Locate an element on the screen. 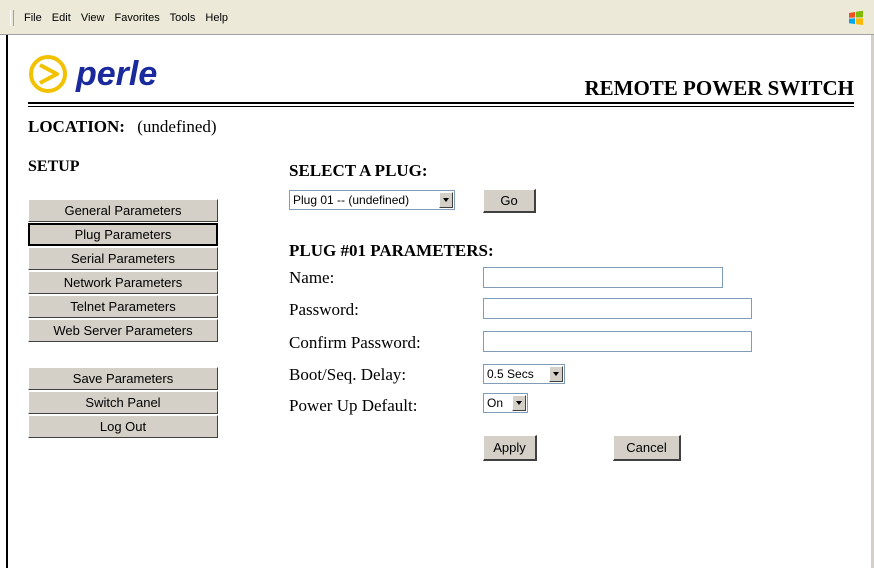  location-label: LOCATION: is located at coordinates (76, 126).